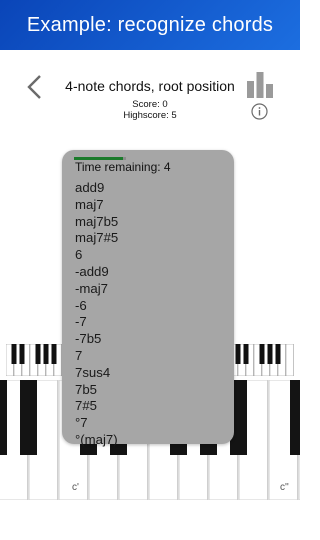  What do you see at coordinates (96, 272) in the screenshot?
I see `chord-option: -add9` at bounding box center [96, 272].